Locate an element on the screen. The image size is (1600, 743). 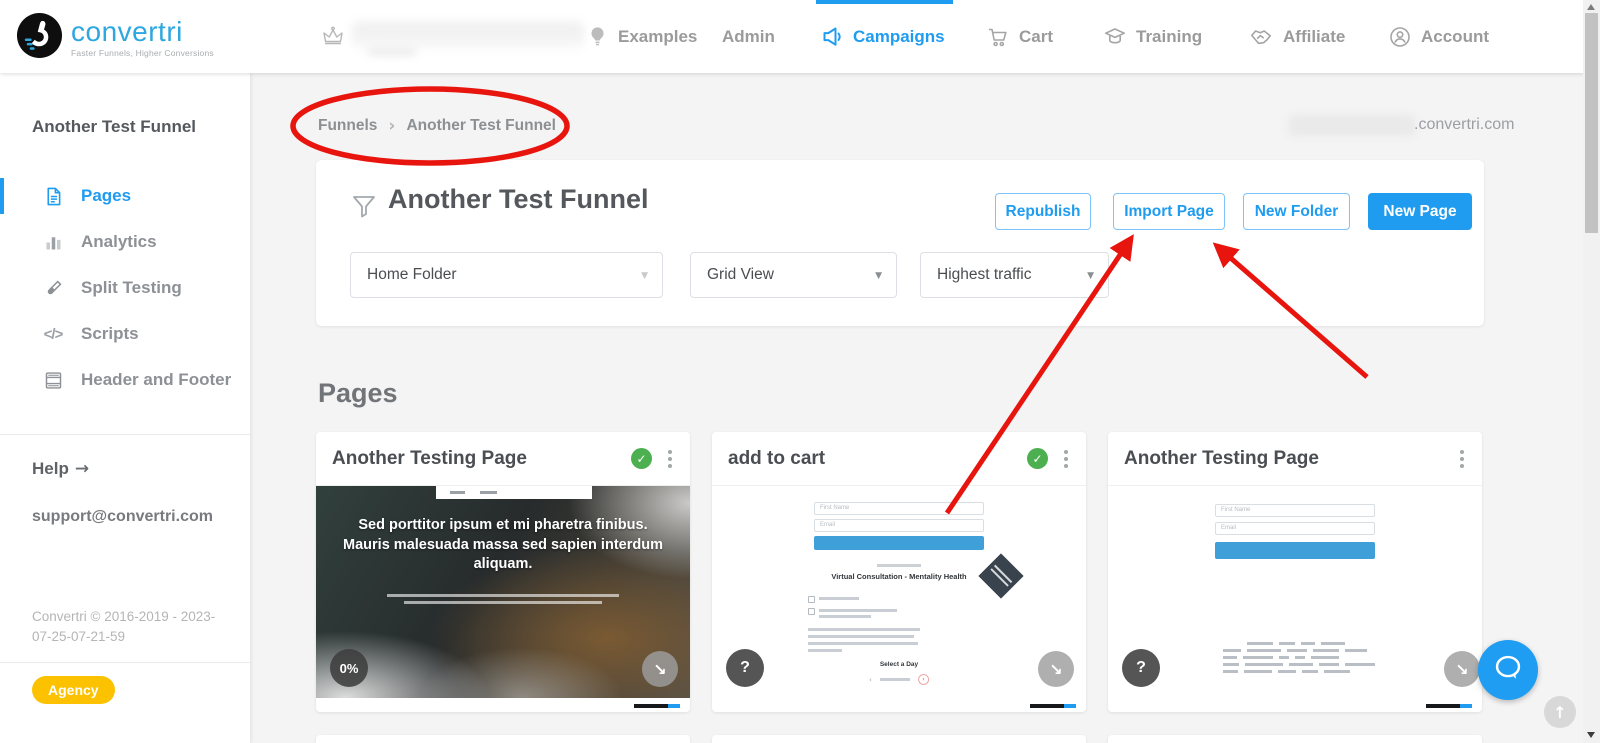
account-subtext-redacted is located at coordinates (392, 51).